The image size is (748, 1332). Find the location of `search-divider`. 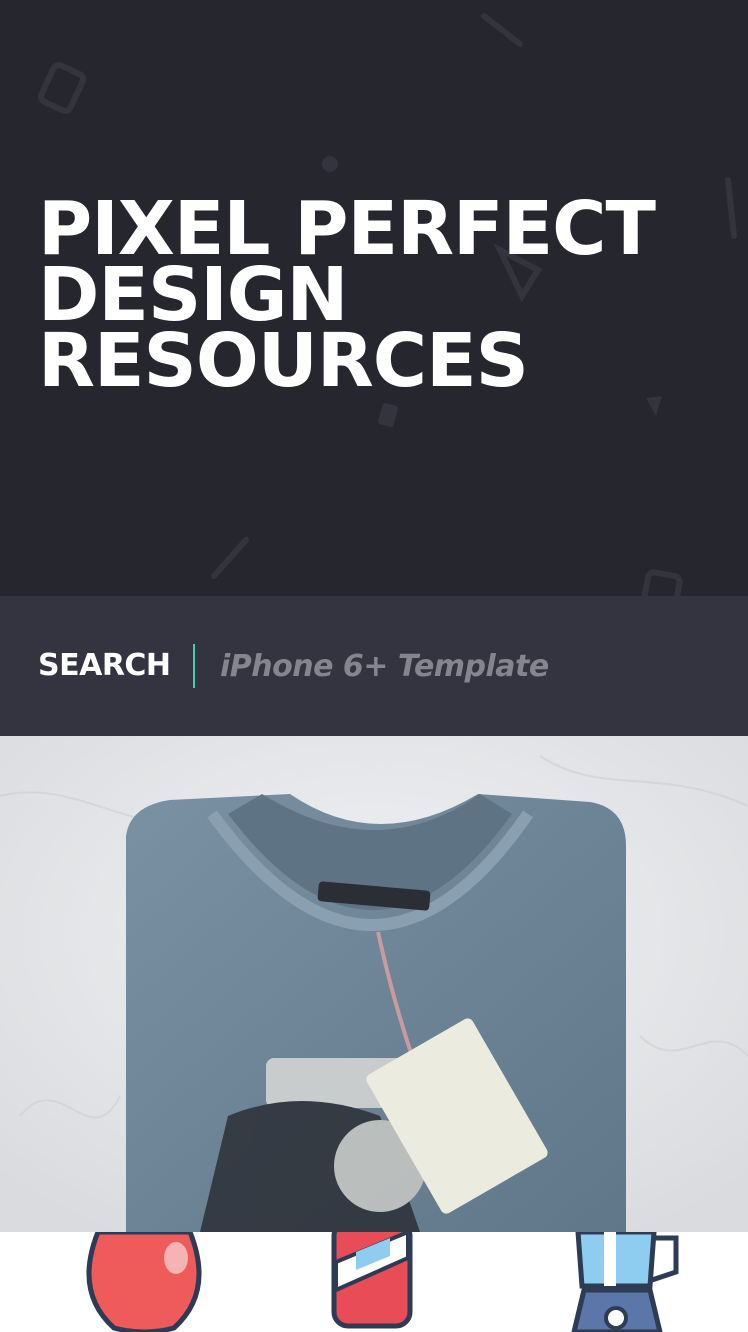

search-divider is located at coordinates (194, 666).